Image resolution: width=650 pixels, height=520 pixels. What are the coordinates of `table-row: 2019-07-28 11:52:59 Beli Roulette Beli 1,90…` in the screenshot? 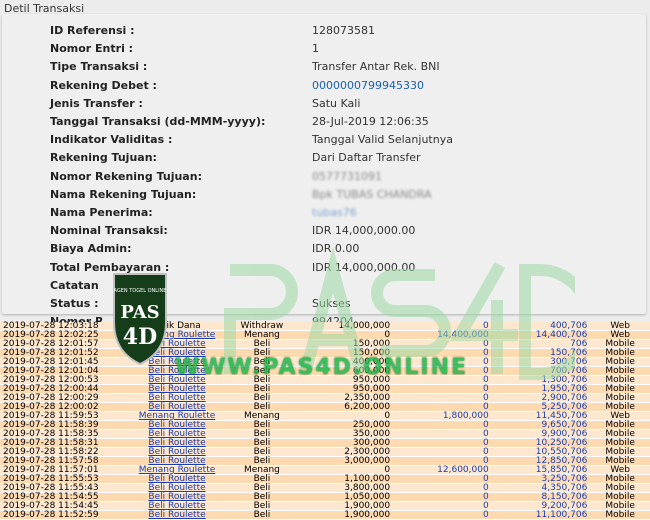 It's located at (325, 515).